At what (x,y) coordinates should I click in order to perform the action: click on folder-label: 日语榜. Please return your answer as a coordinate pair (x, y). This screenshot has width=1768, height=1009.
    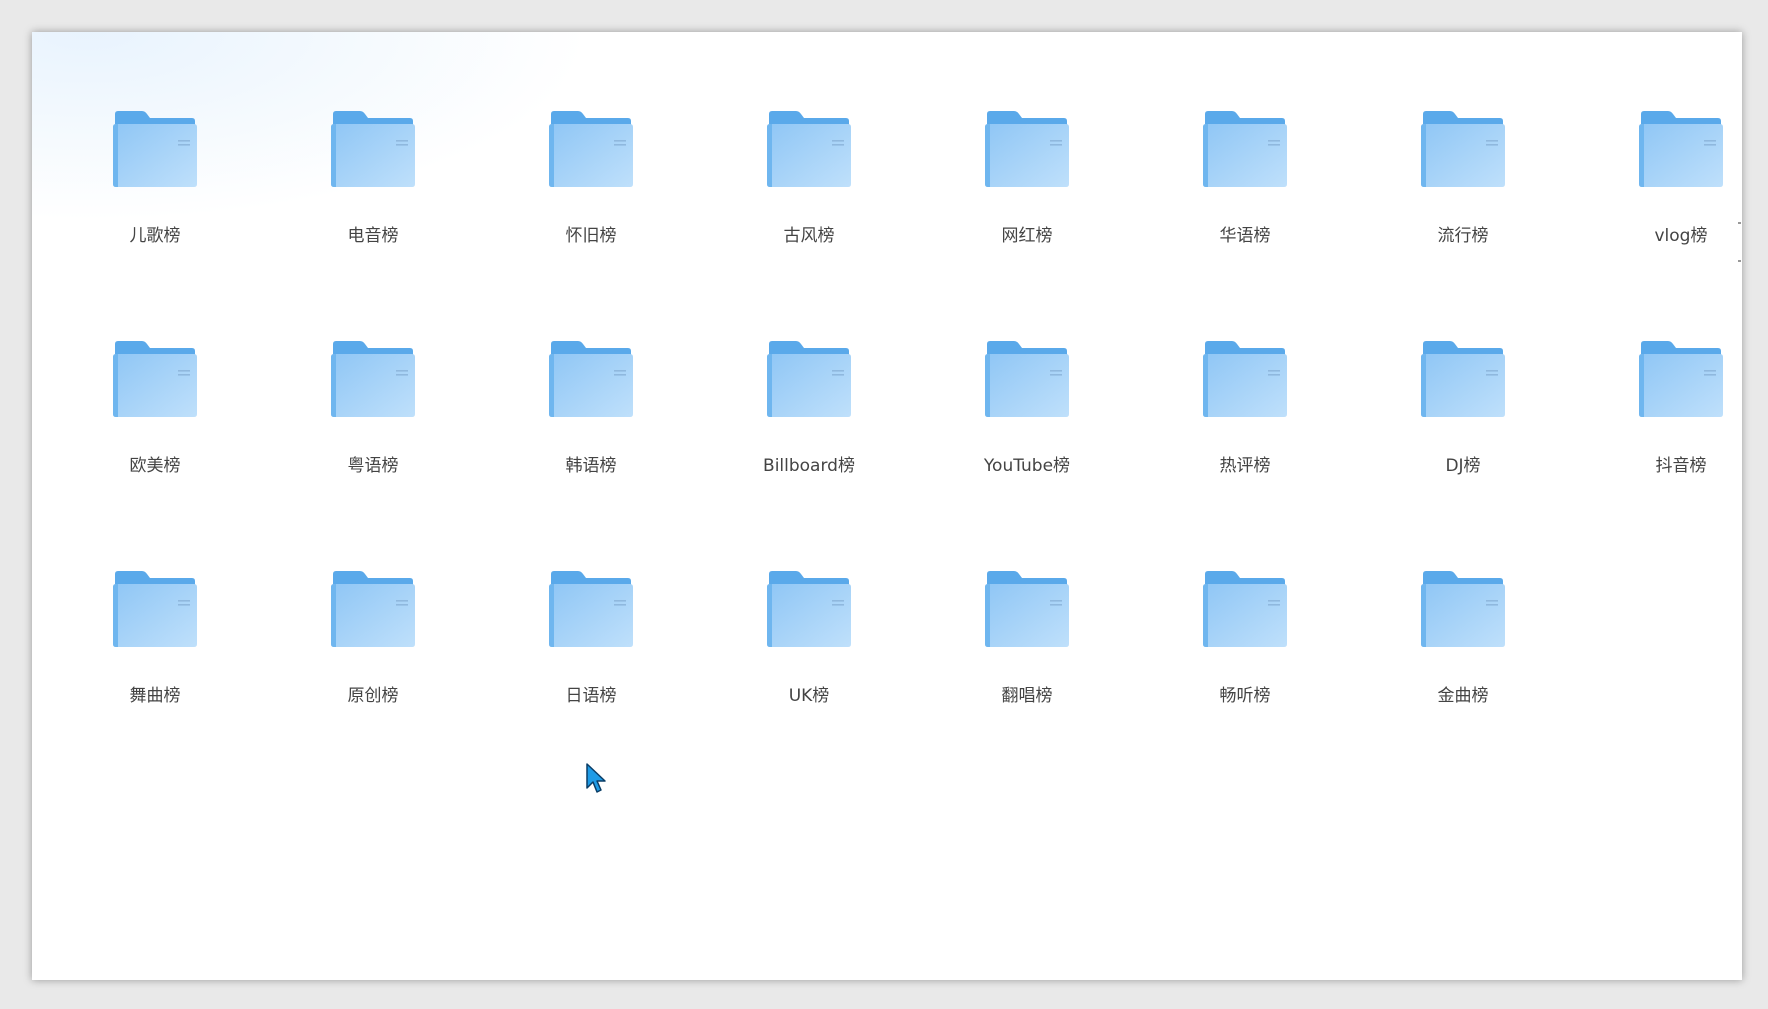
    Looking at the image, I should click on (591, 696).